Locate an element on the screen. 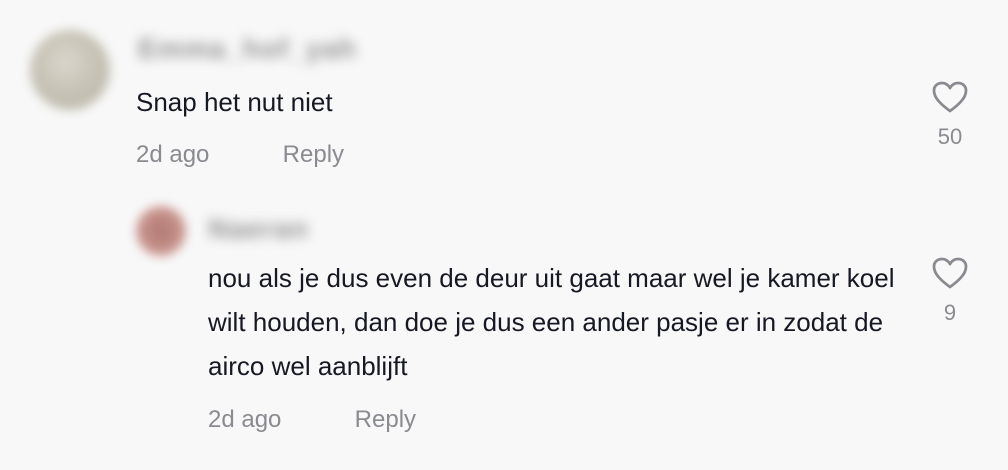 This screenshot has height=470, width=1008. comment-meta: 2d ago Reply is located at coordinates (240, 155).